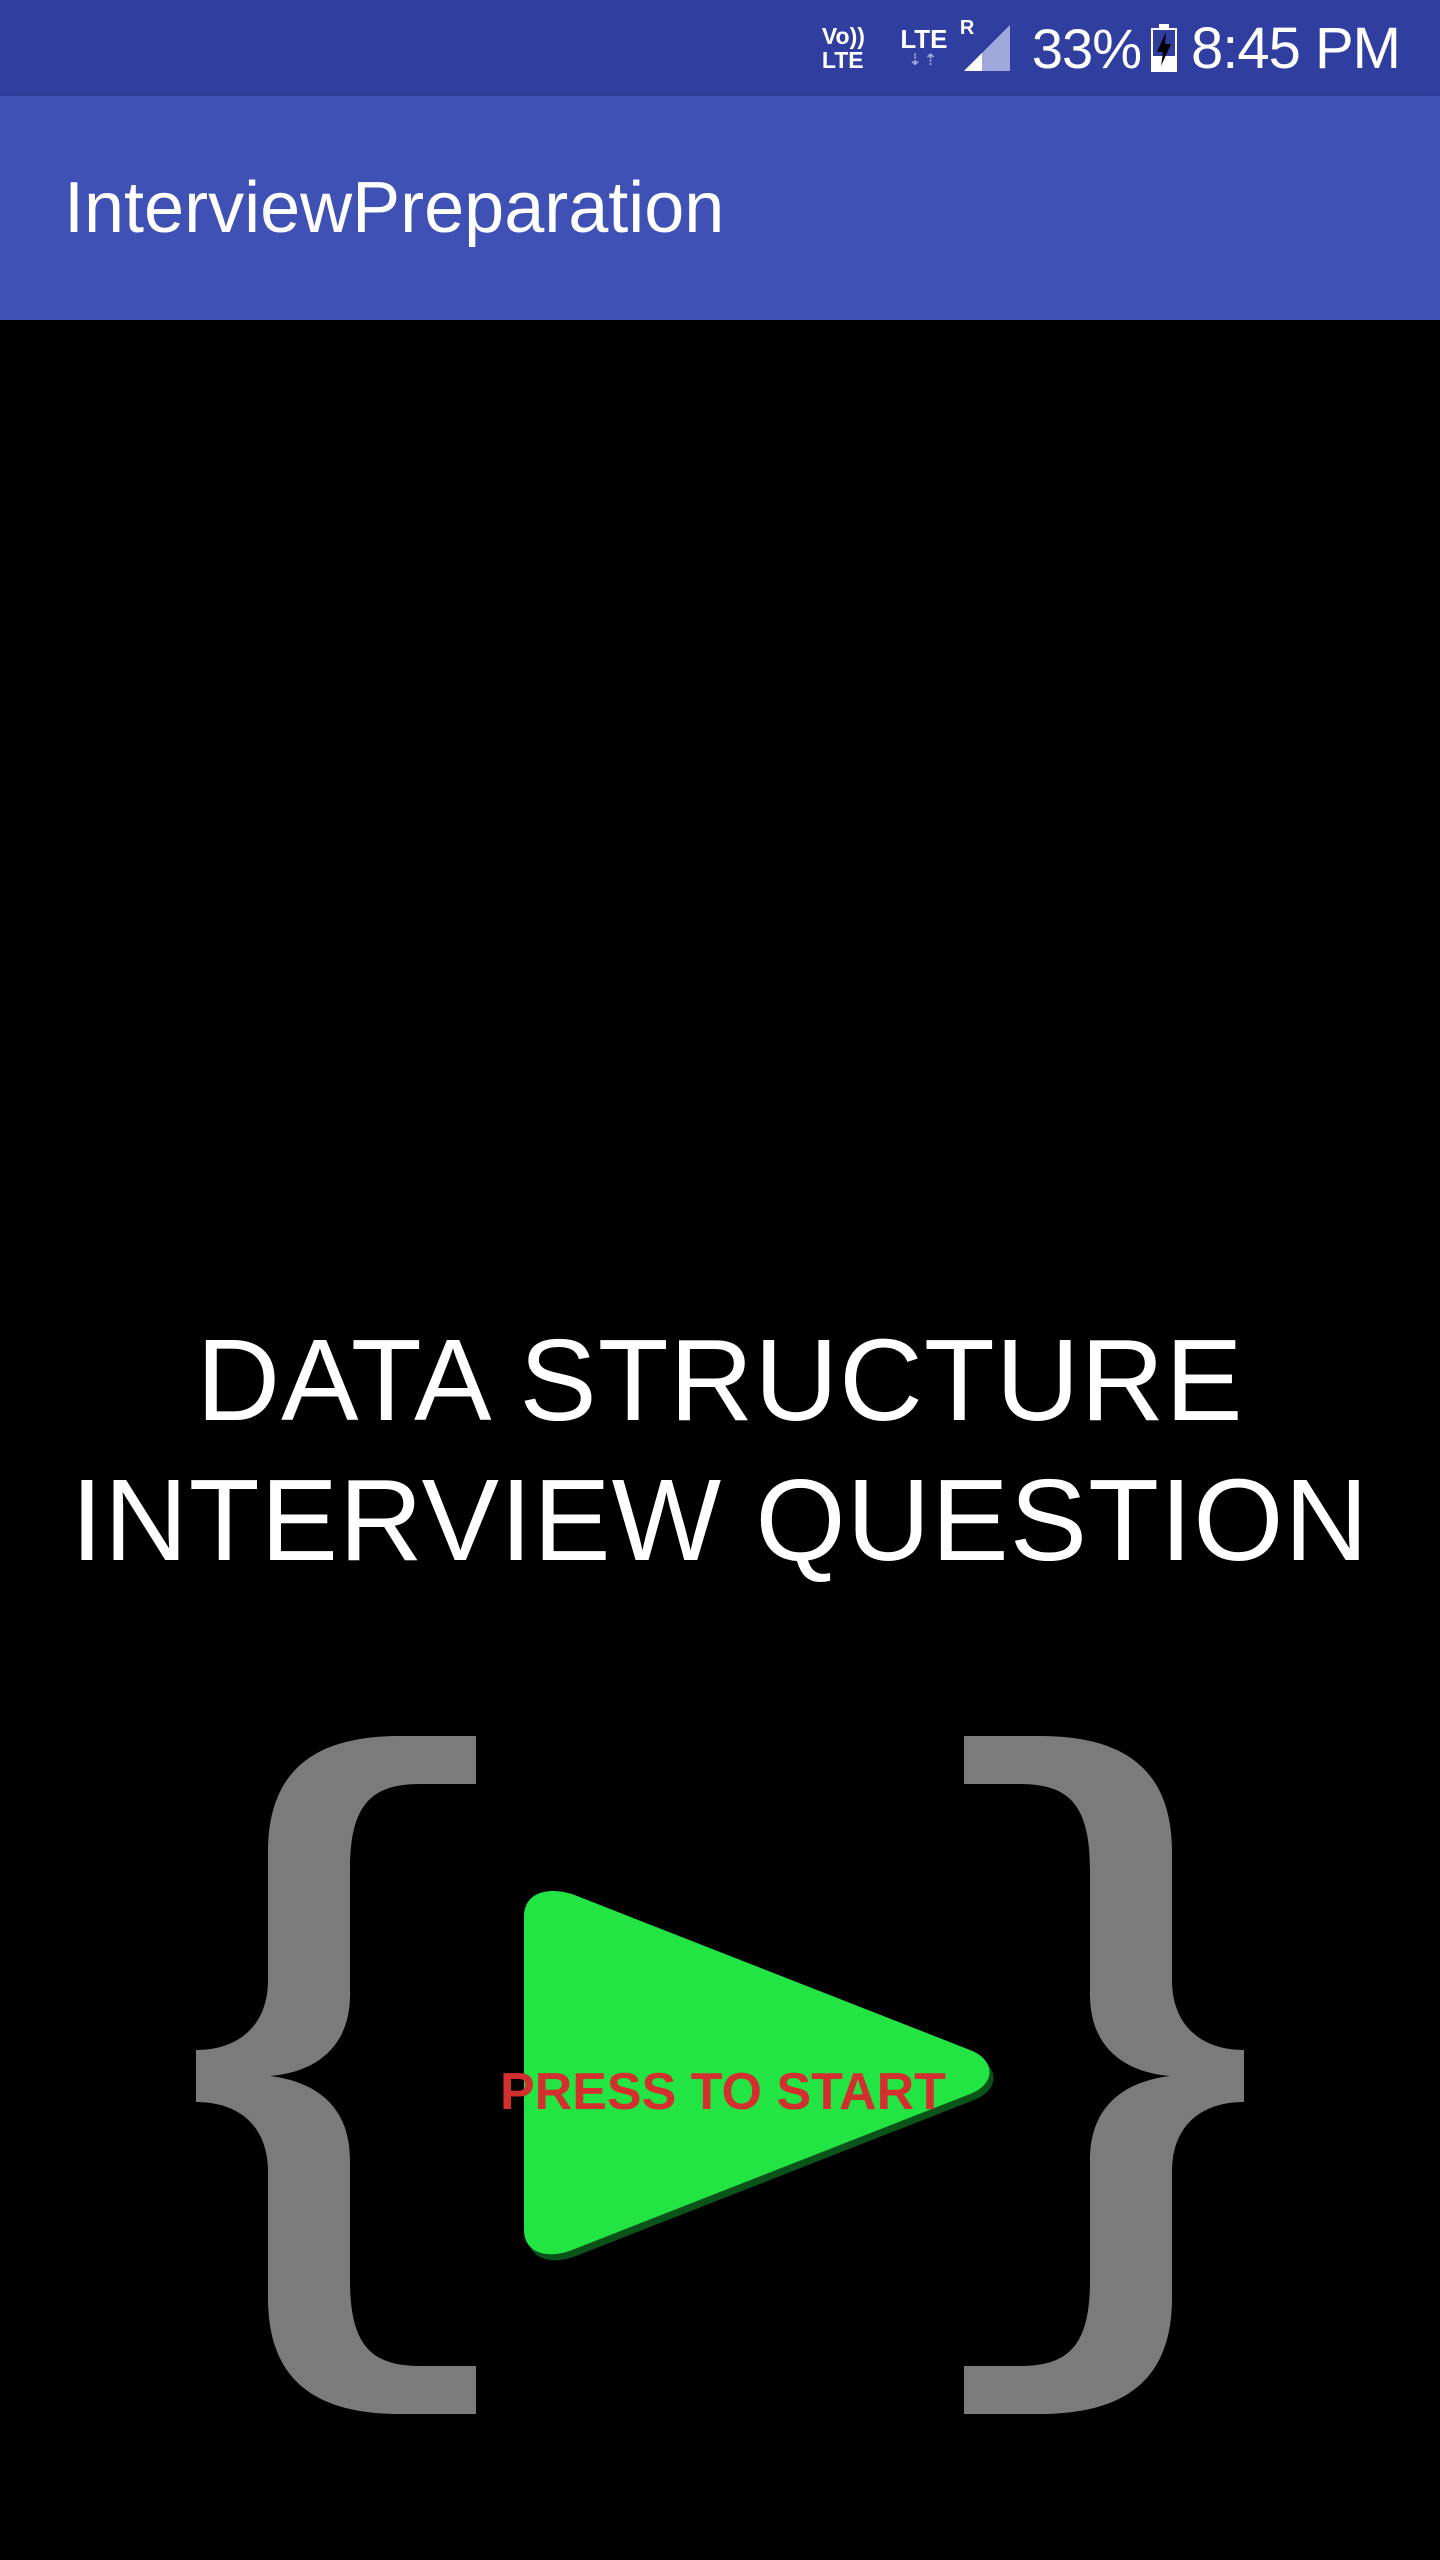  I want to click on volte-icon: Vo)) LTE, so click(848, 48).